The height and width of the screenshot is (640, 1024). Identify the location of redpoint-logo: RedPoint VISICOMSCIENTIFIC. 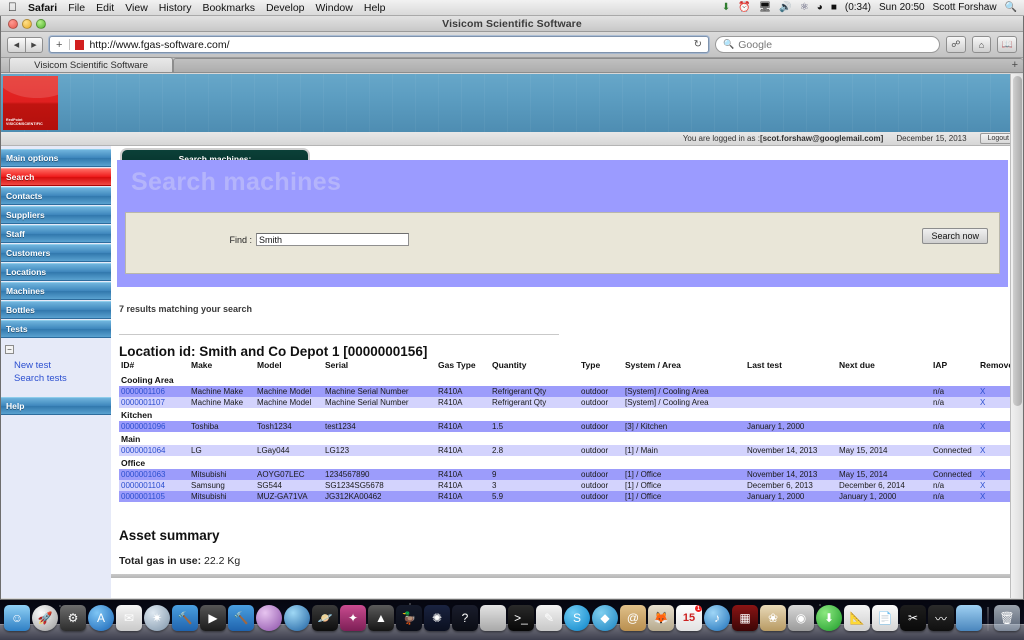
(30, 103).